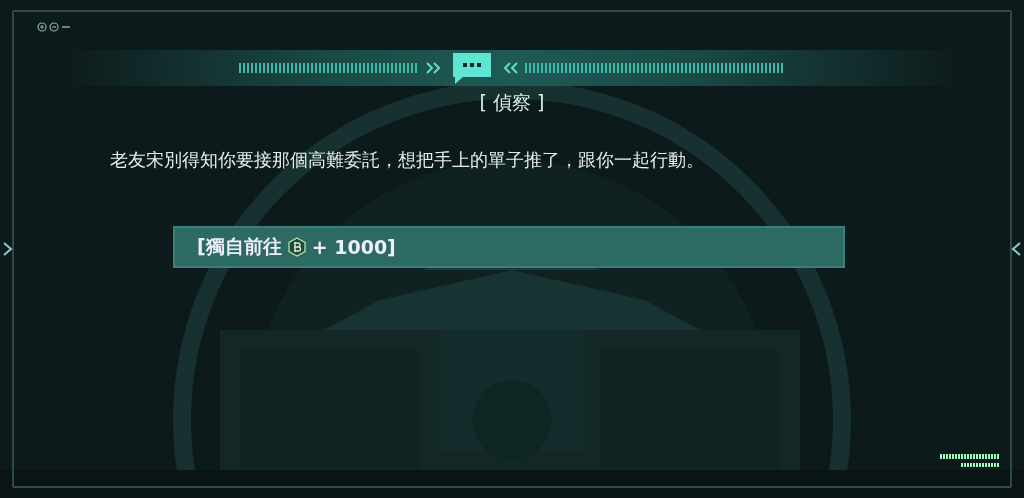 This screenshot has height=498, width=1024. Describe the element at coordinates (472, 68) in the screenshot. I see `chat-bubble-icon` at that location.